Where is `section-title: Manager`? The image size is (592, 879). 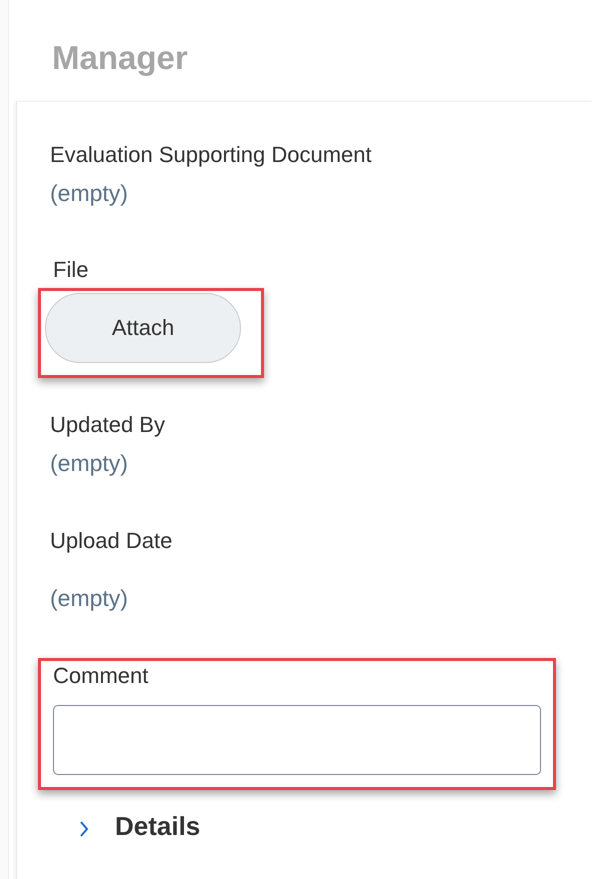
section-title: Manager is located at coordinates (120, 58).